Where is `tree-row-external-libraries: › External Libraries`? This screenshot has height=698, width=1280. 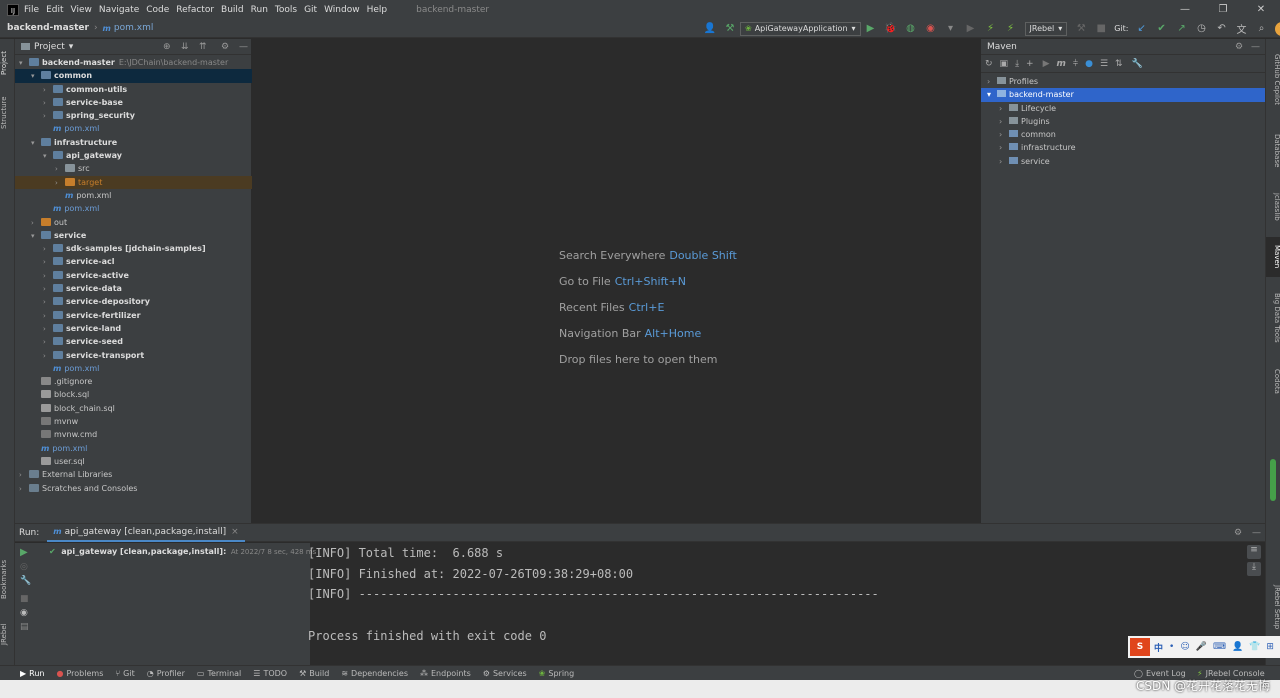 tree-row-external-libraries: › External Libraries is located at coordinates (133, 474).